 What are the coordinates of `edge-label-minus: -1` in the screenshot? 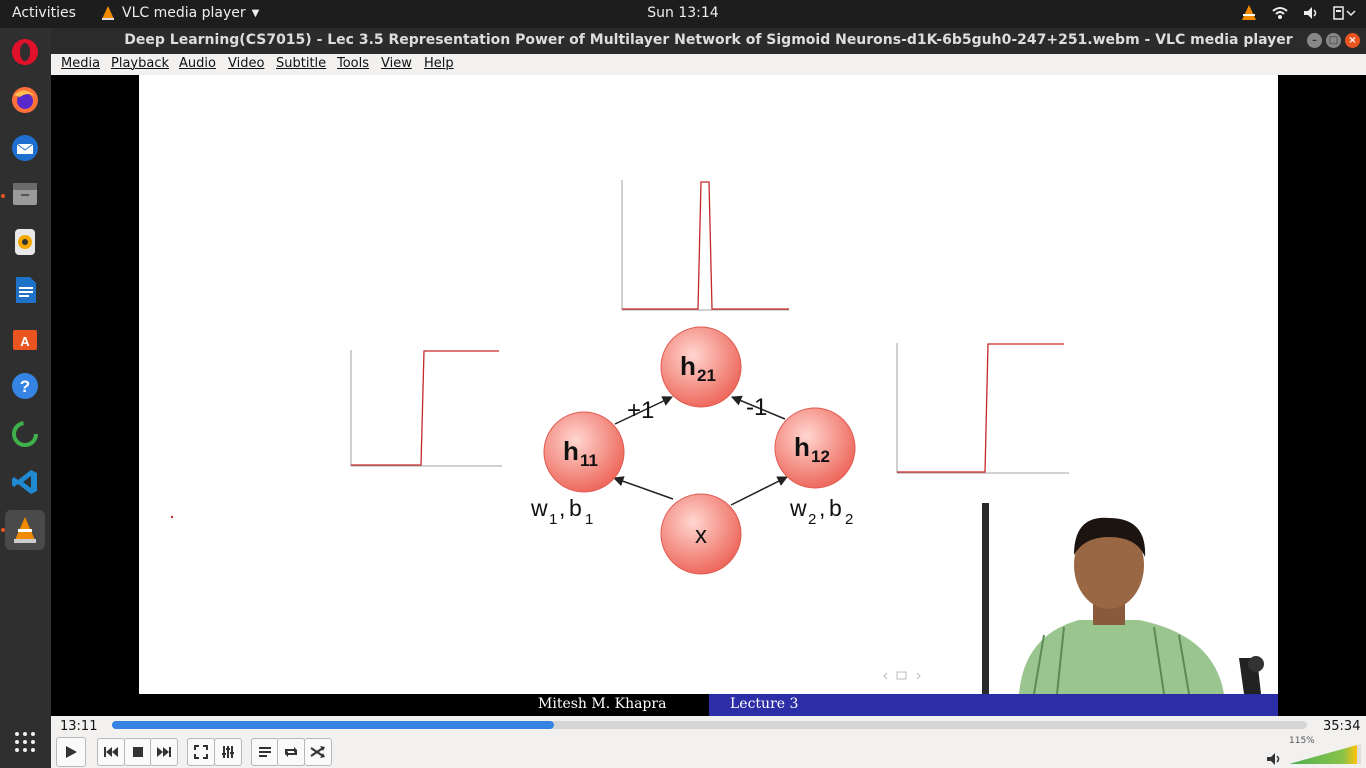 It's located at (756, 407).